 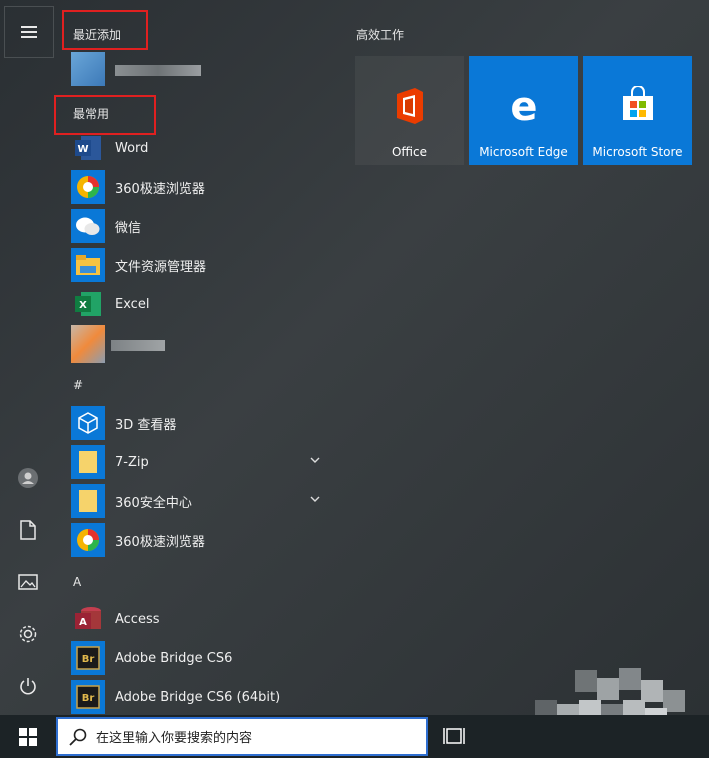 I want to click on edge-icon: e, so click(x=523, y=106).